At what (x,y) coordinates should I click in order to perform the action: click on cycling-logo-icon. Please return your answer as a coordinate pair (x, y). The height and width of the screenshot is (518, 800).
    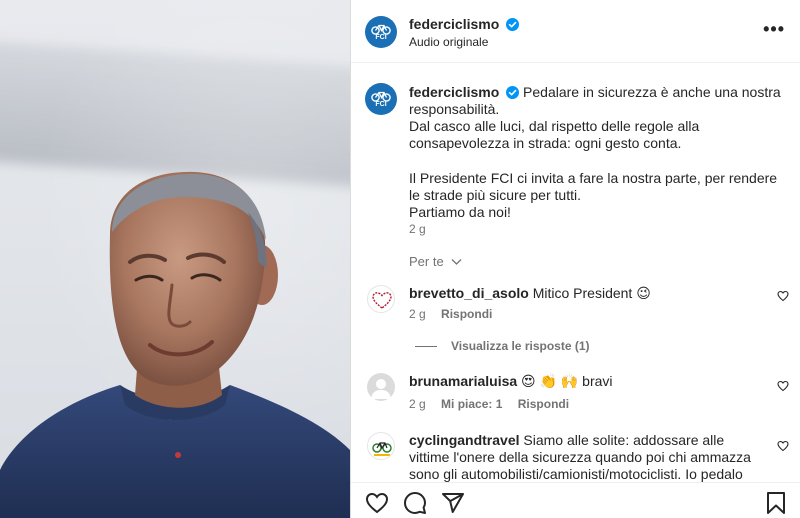
    Looking at the image, I should click on (382, 449).